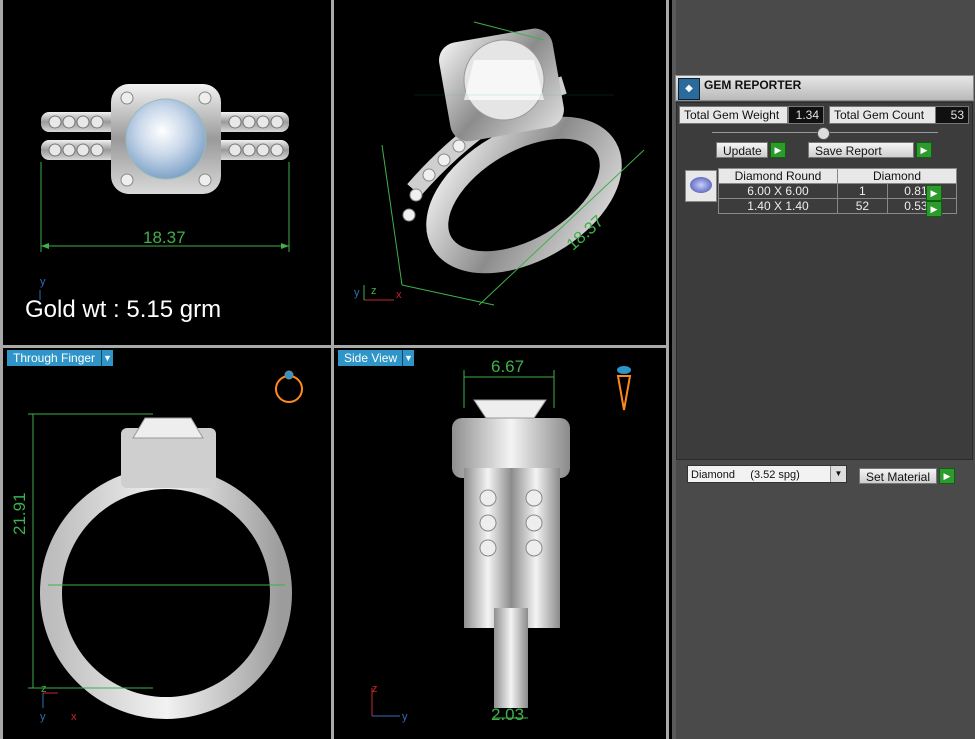 The width and height of the screenshot is (975, 739). I want to click on set-material-button: Set Material, so click(898, 476).